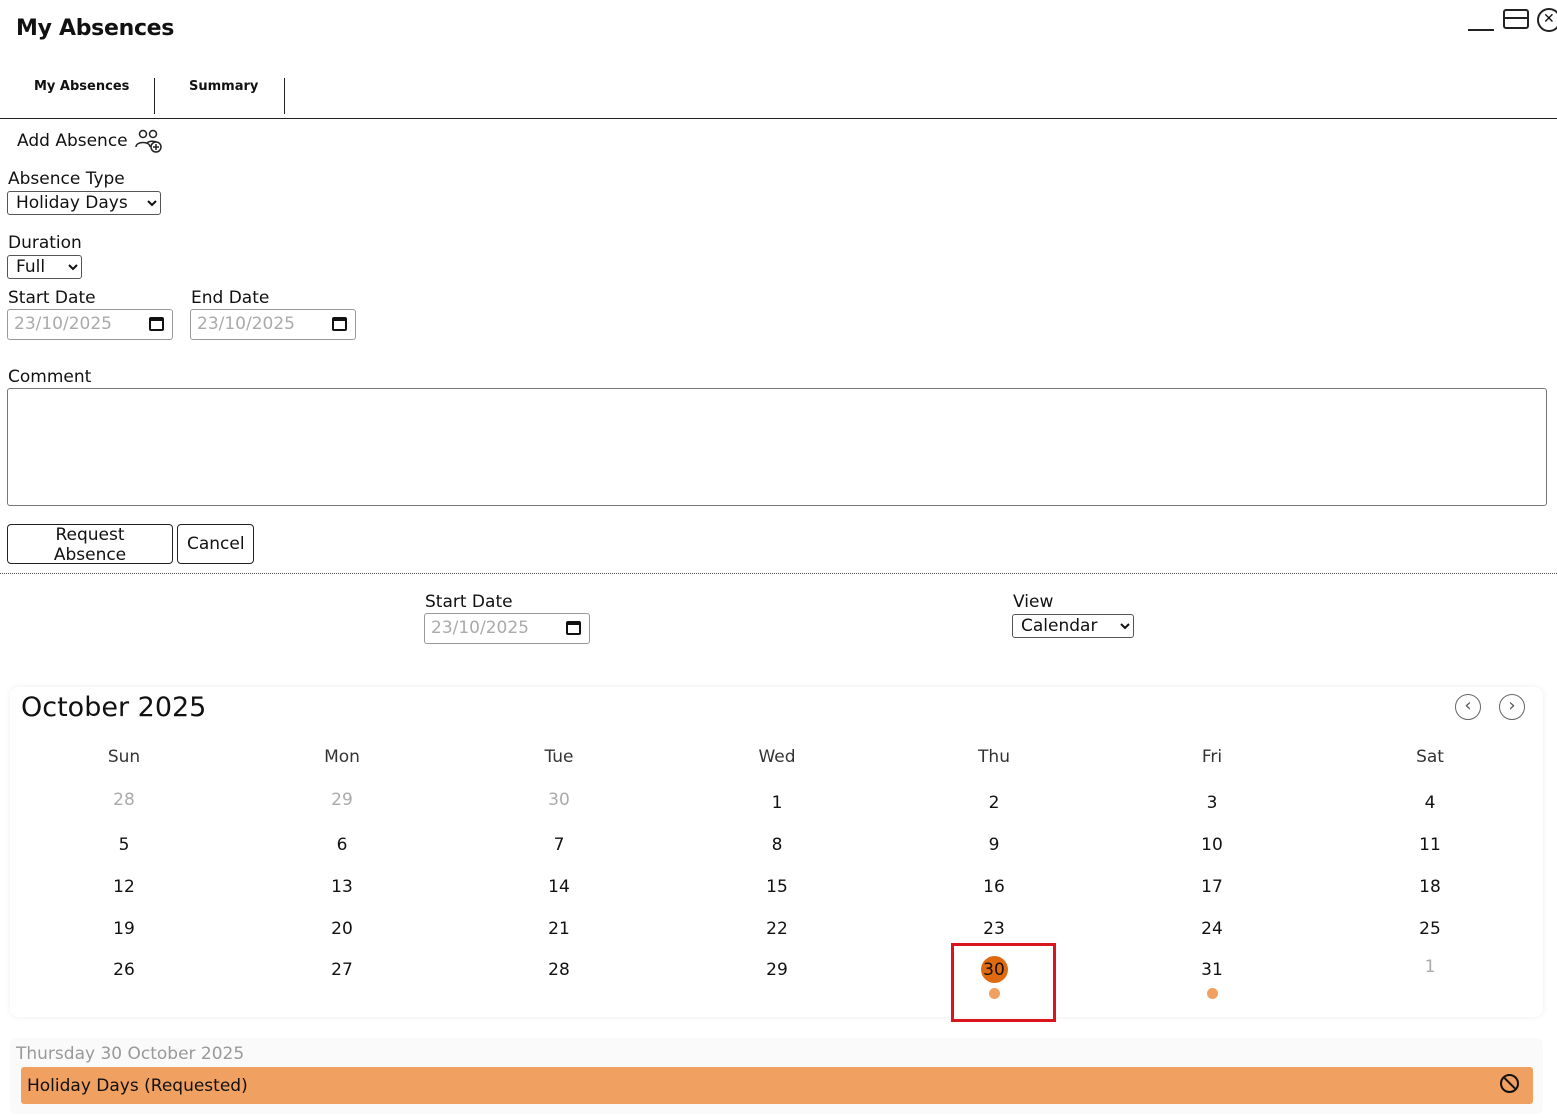 Image resolution: width=1557 pixels, height=1119 pixels. What do you see at coordinates (246, 324) in the screenshot?
I see `end-date-value: 23/10/2025` at bounding box center [246, 324].